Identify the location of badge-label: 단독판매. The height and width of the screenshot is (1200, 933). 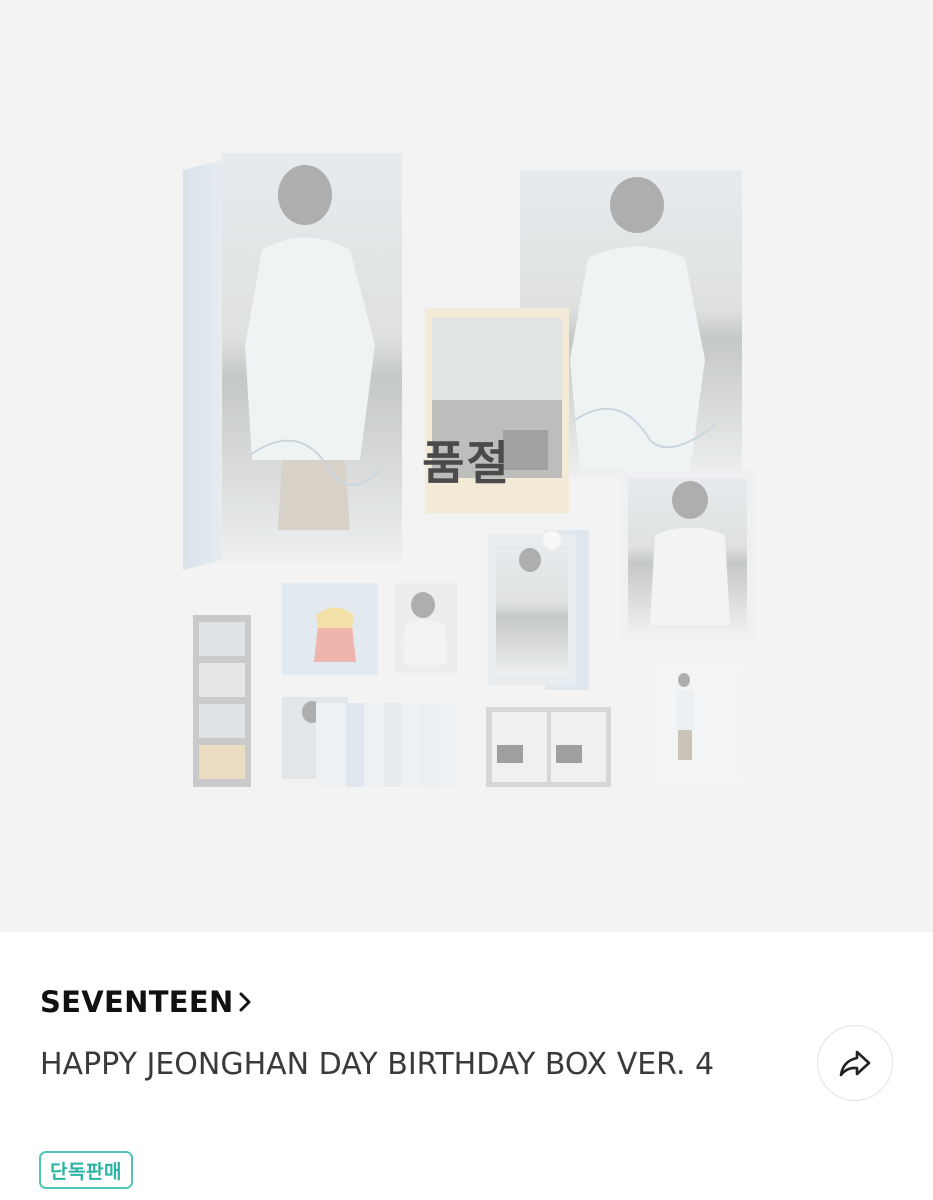
(86, 1171).